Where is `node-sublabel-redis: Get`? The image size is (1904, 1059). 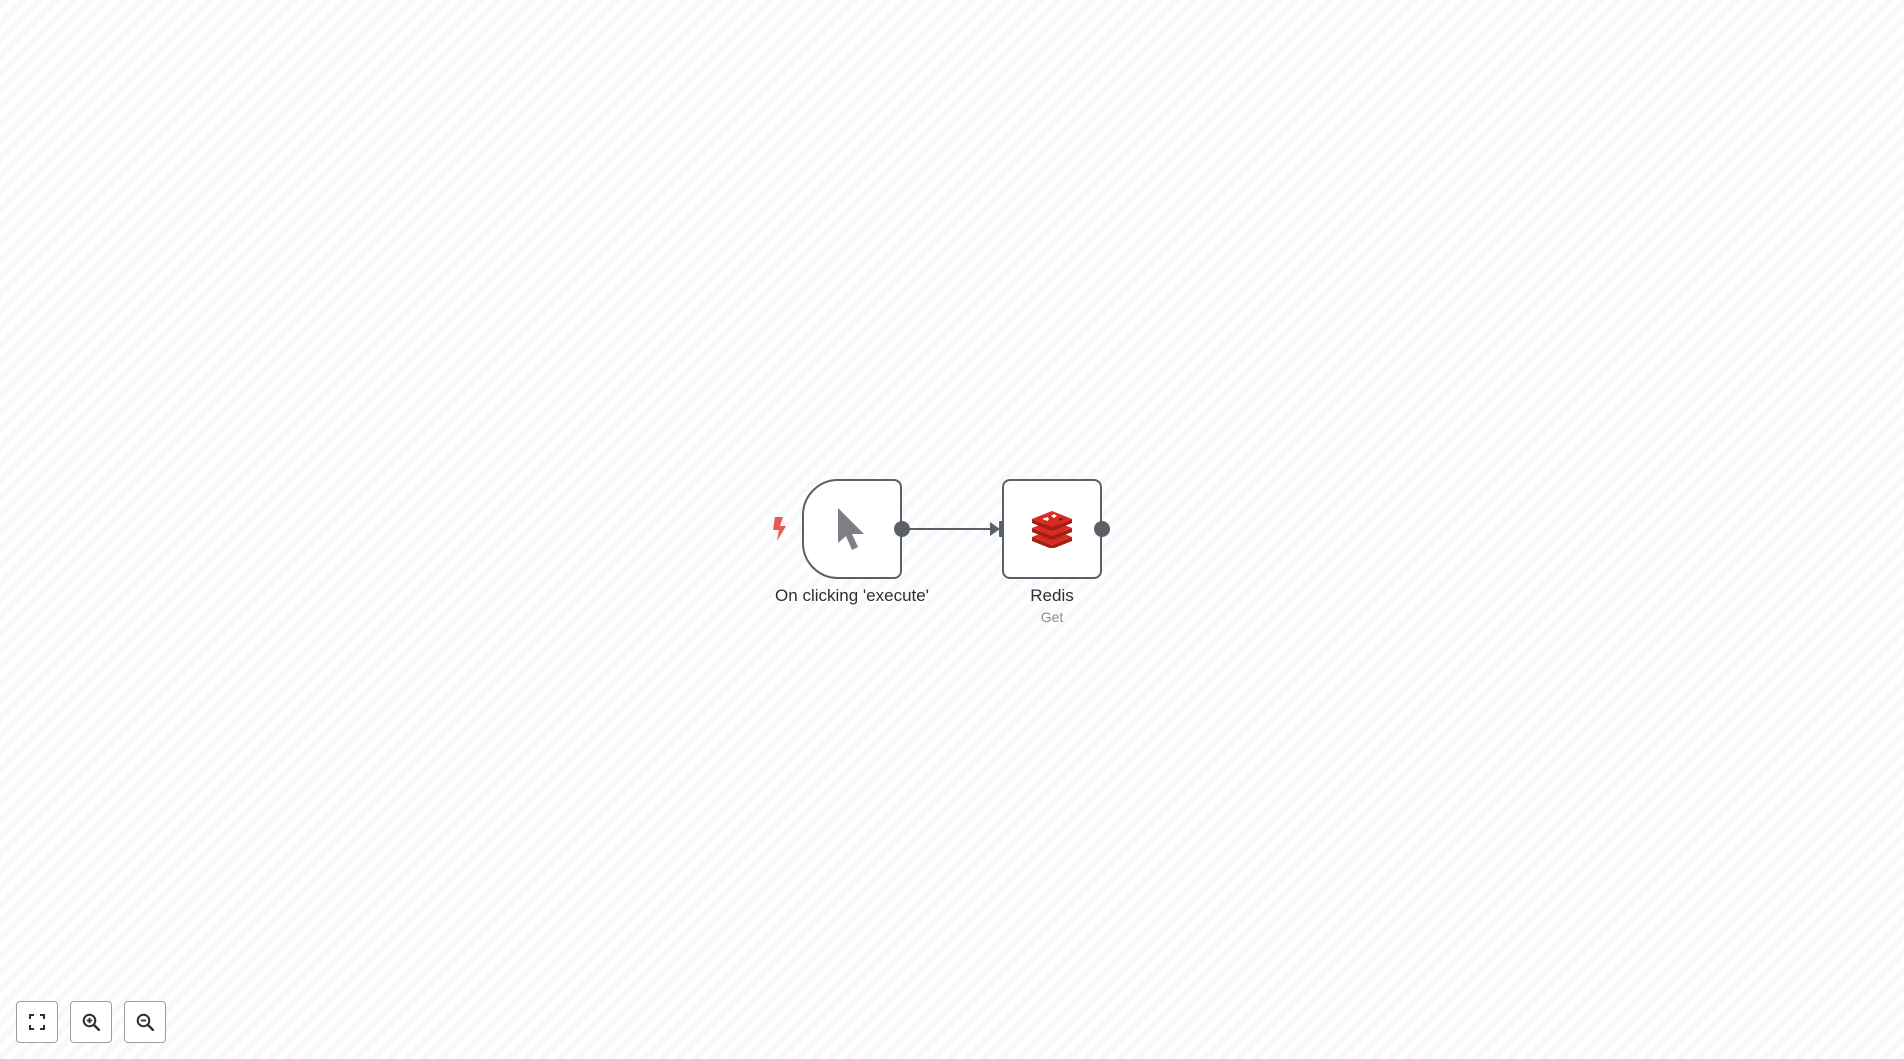
node-sublabel-redis: Get is located at coordinates (1052, 617).